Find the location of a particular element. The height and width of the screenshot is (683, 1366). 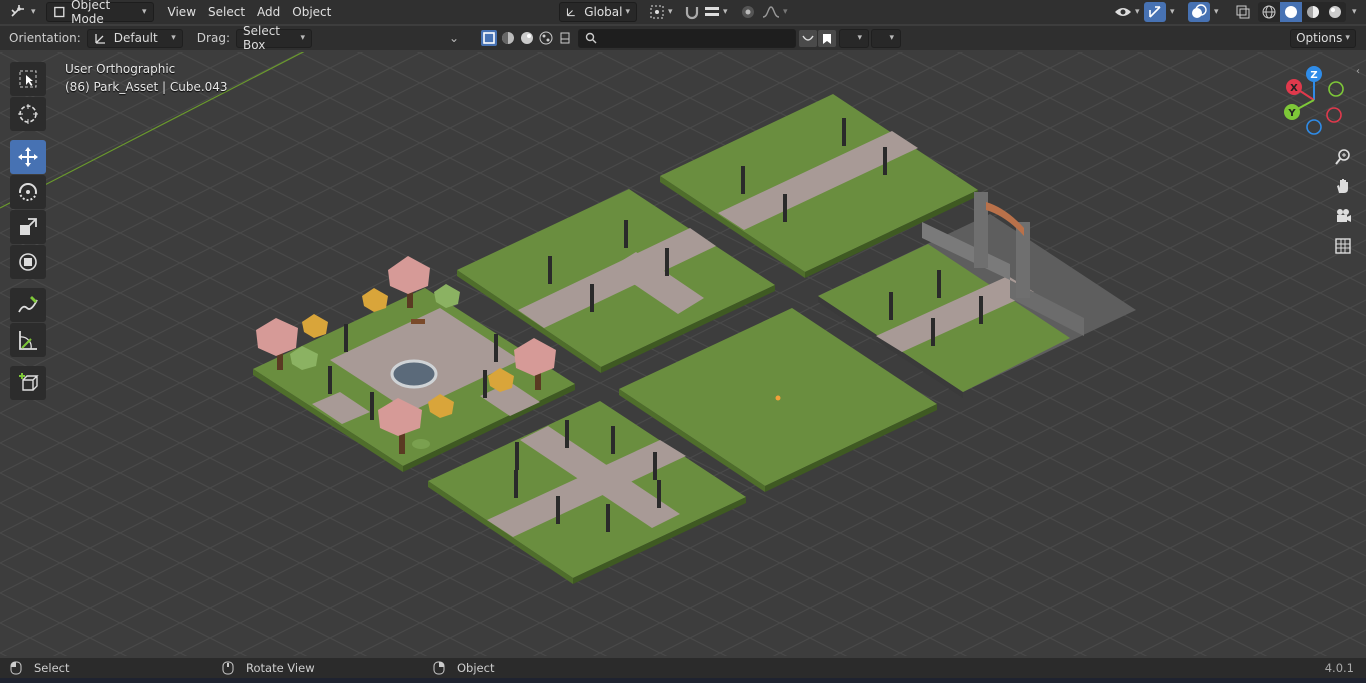

solid-shading-icon is located at coordinates (1291, 12).